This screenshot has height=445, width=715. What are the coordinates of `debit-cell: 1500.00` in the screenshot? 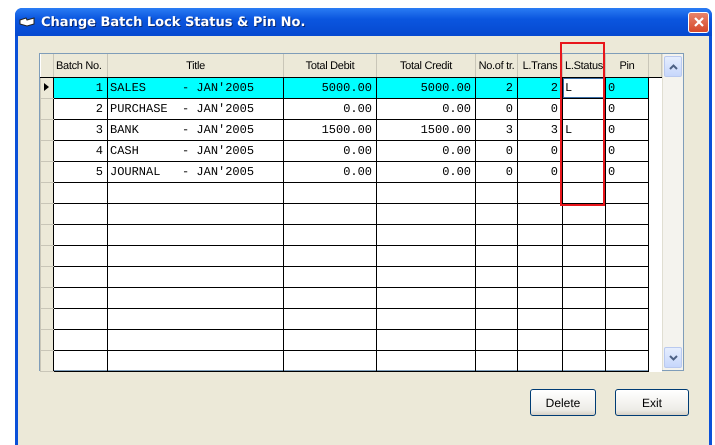 It's located at (330, 130).